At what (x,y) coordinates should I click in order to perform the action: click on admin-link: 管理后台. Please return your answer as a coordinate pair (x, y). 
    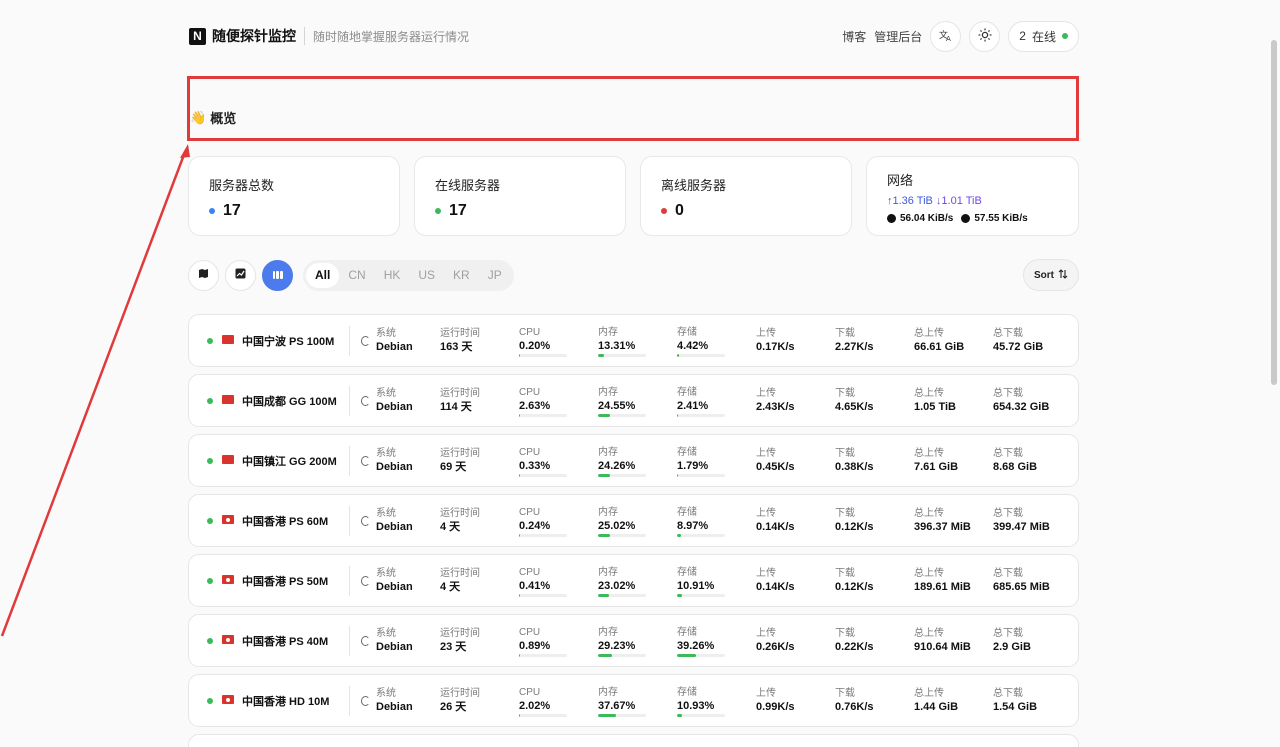
    Looking at the image, I should click on (898, 36).